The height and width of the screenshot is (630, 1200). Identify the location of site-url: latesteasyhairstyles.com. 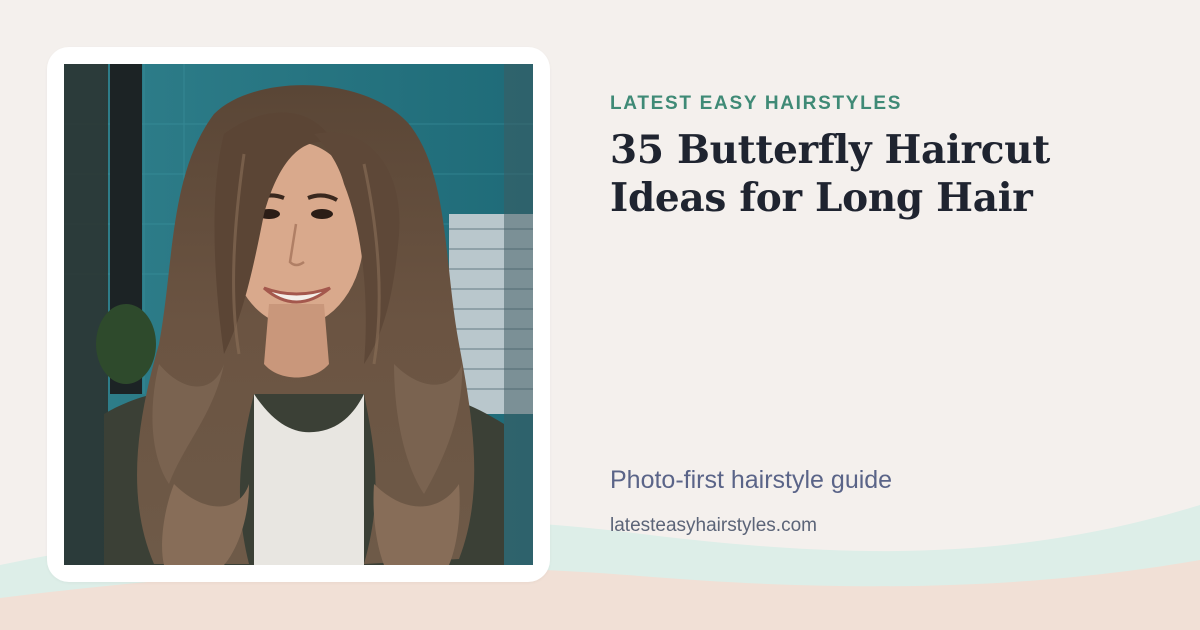
(713, 525).